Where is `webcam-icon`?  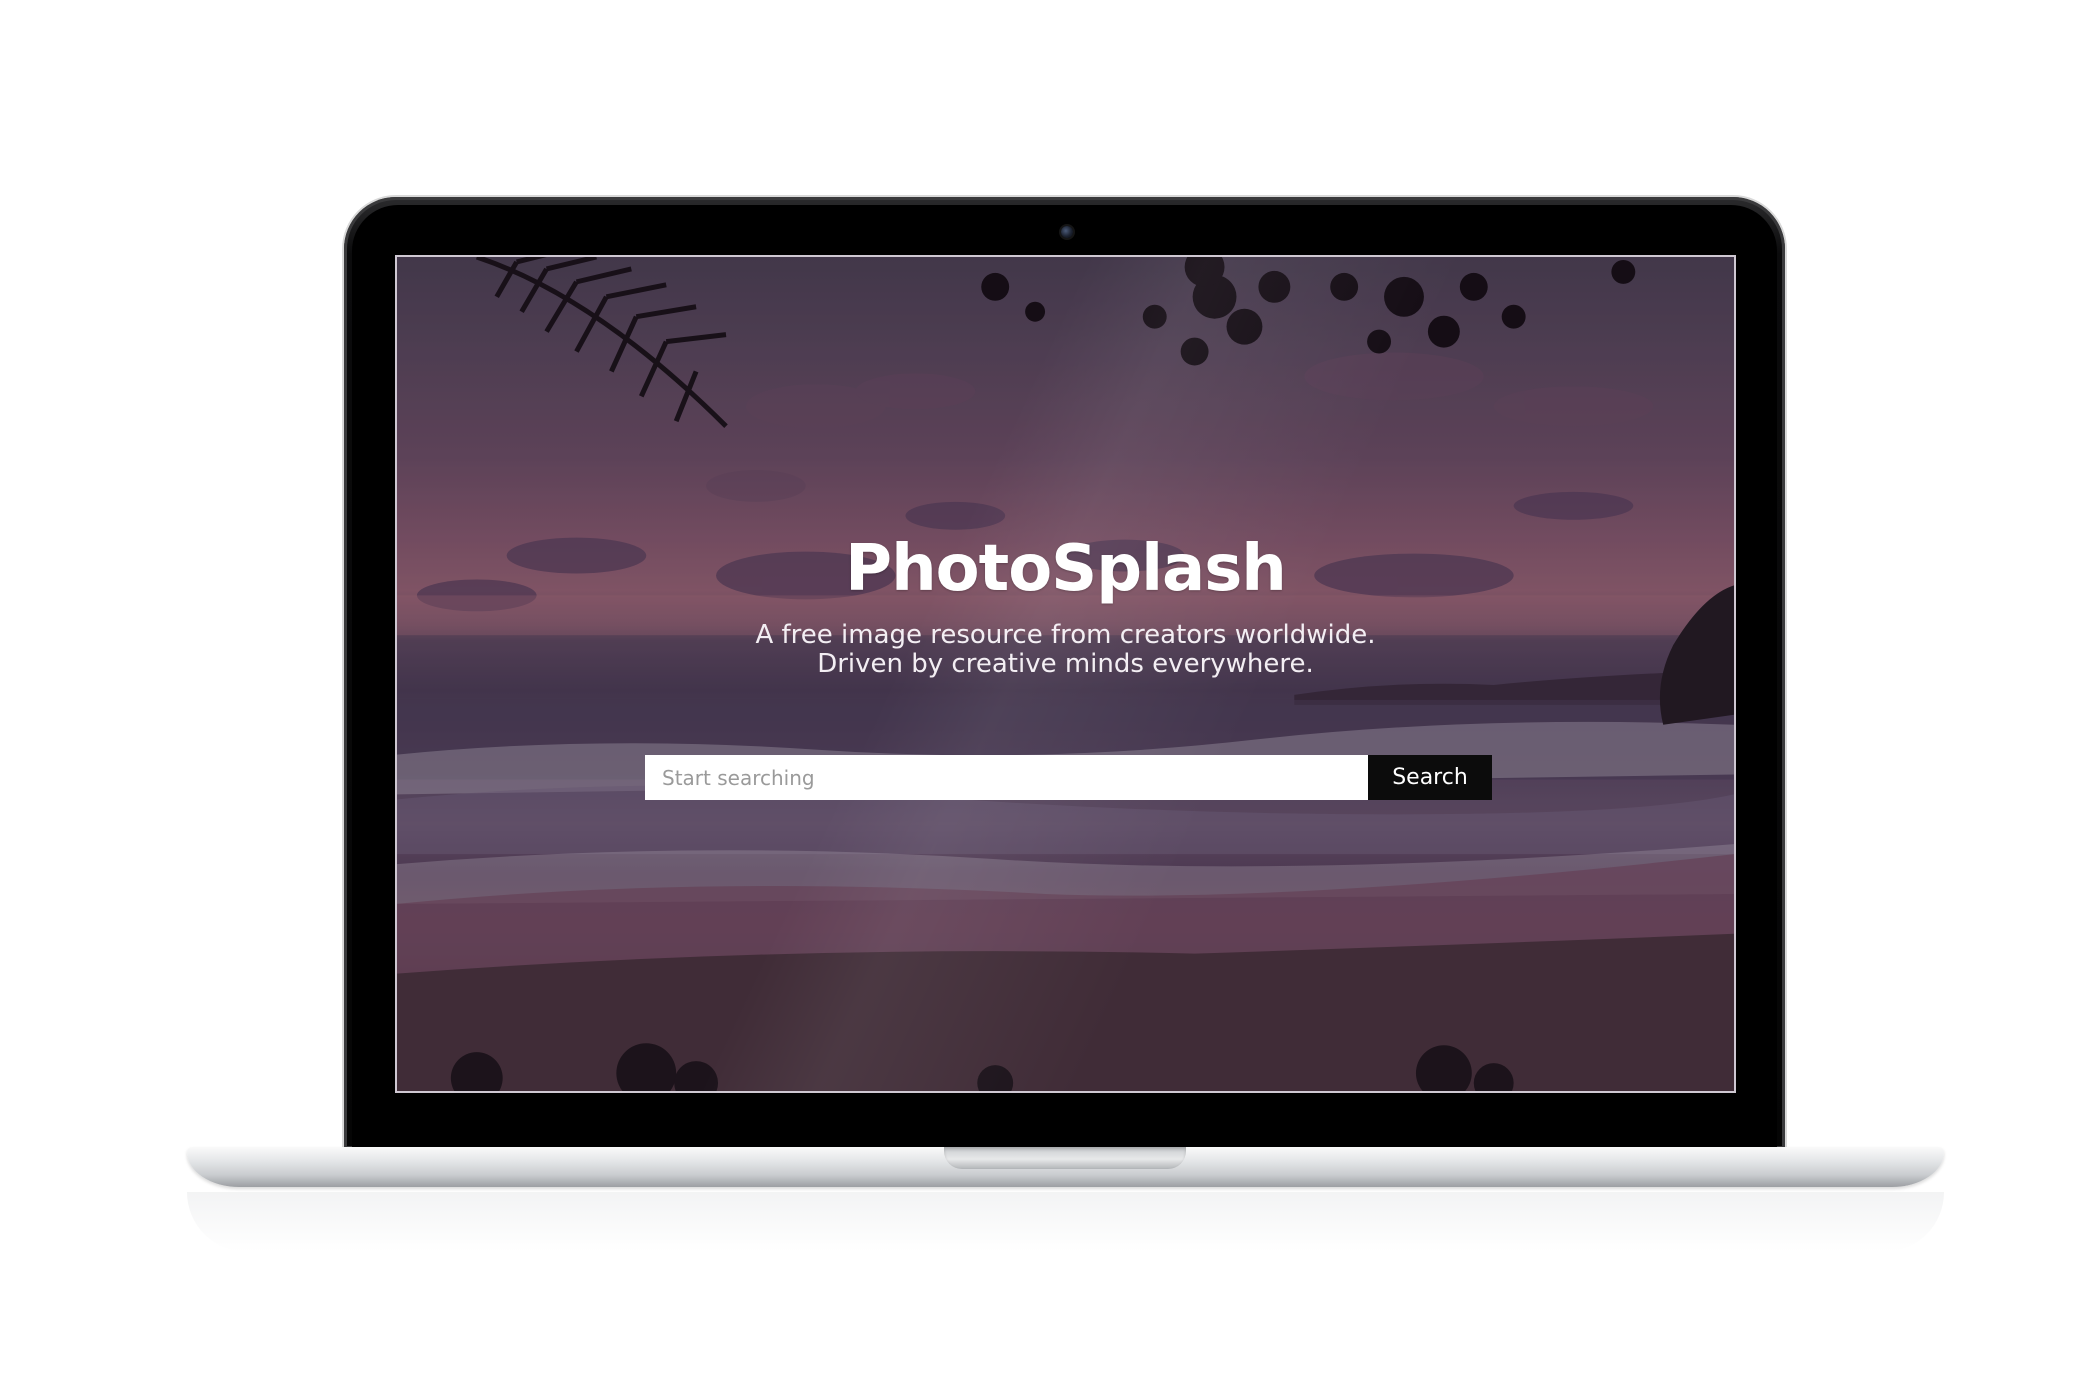 webcam-icon is located at coordinates (1067, 232).